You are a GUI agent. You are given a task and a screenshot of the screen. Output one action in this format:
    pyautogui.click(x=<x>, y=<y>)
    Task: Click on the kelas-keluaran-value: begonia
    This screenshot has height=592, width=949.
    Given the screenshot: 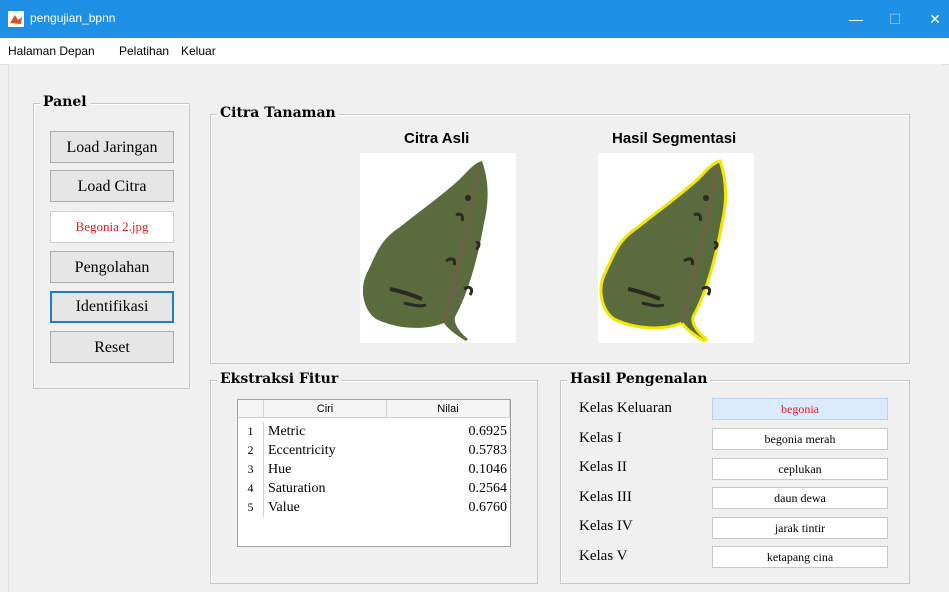 What is the action you would take?
    pyautogui.click(x=800, y=409)
    